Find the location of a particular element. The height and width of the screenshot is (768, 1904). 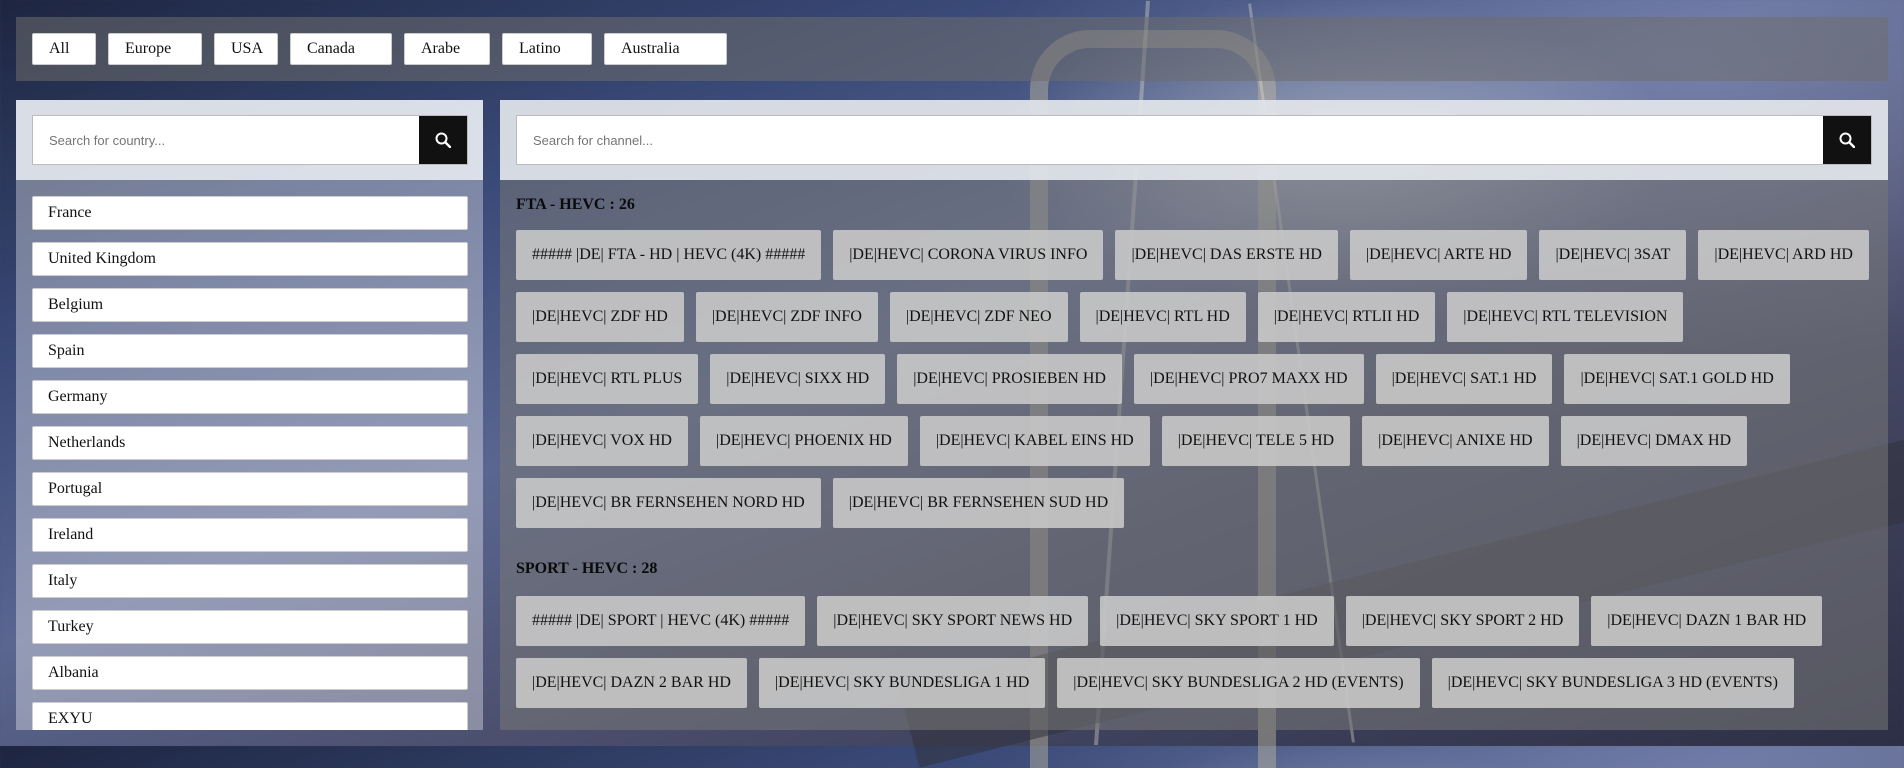

channel-button: |DE|HEVC| SKY BUNDESLIGA 3 HD (EVENTS) is located at coordinates (1612, 683).